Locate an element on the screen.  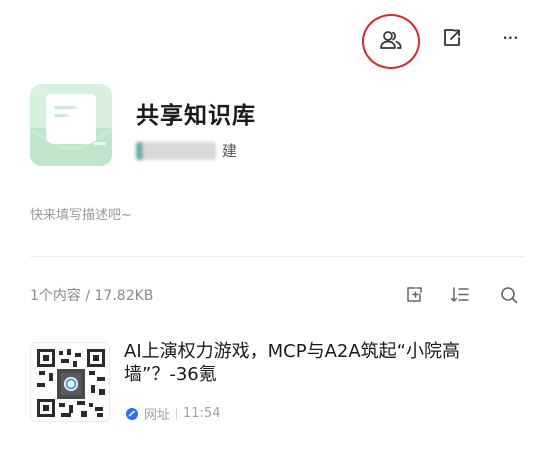
item-title: AI上演权力游戏，MCP与A2A筑起“小院高墙”？-36氪 is located at coordinates (324, 363).